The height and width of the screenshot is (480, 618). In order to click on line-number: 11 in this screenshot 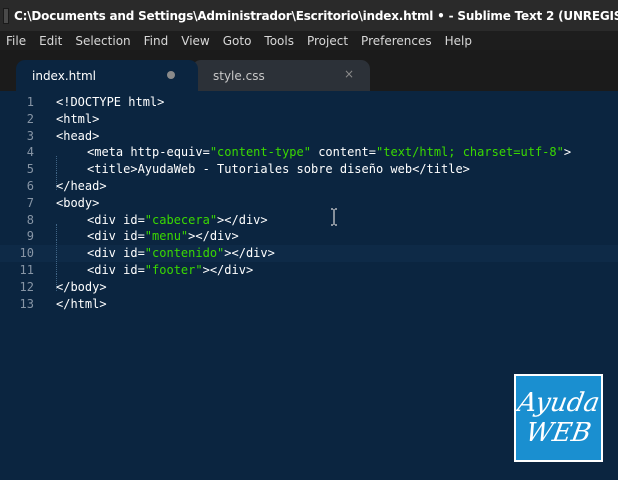, I will do `click(26, 269)`.